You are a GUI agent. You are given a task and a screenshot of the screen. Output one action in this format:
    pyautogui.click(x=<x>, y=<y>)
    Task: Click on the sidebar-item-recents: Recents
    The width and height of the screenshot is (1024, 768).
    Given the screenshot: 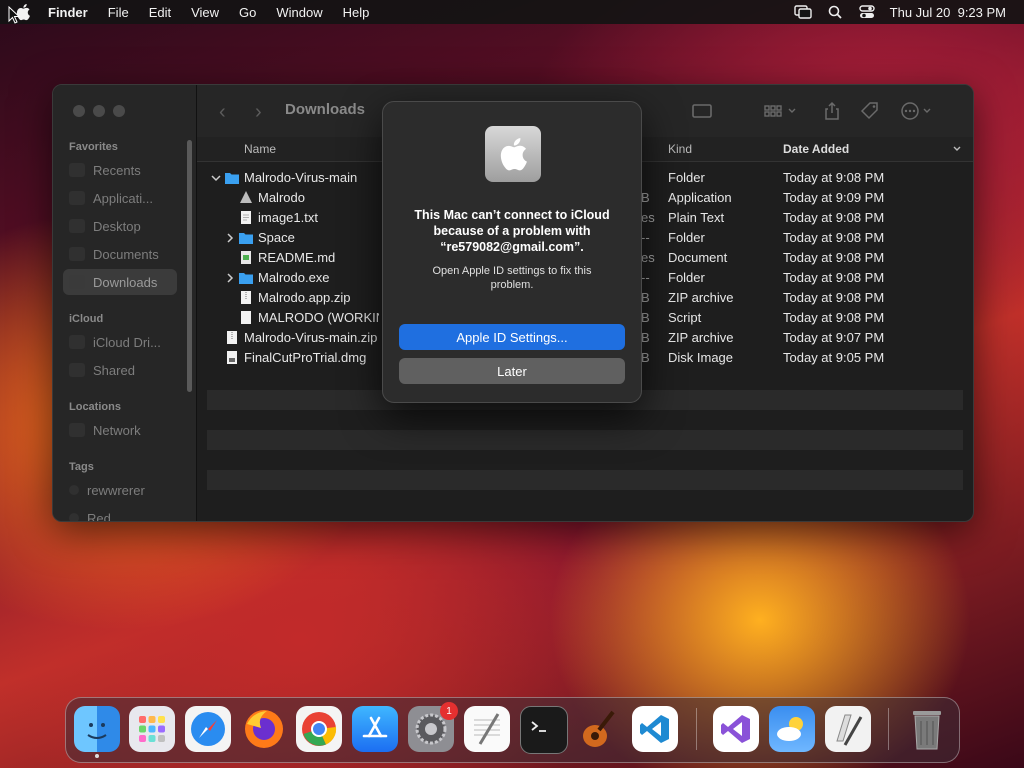 What is the action you would take?
    pyautogui.click(x=124, y=170)
    